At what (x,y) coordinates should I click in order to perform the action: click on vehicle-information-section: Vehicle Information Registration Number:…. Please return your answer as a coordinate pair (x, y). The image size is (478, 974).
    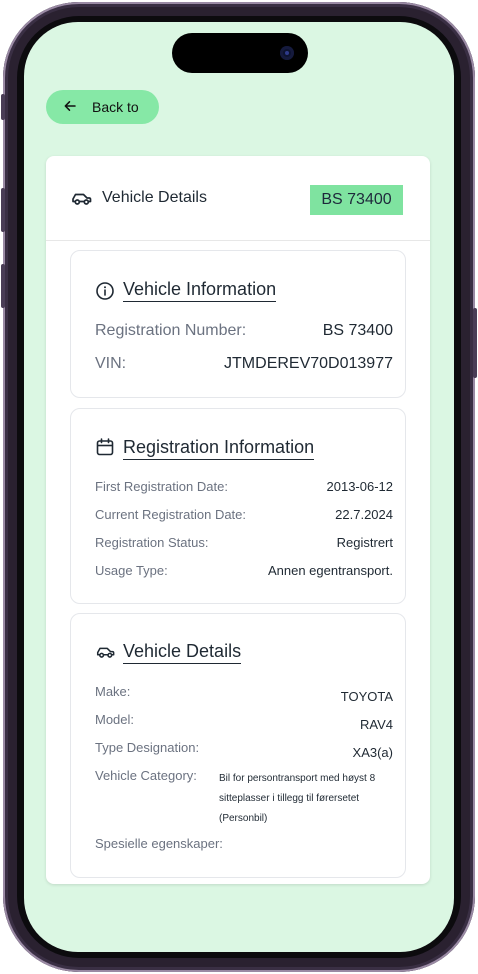
    Looking at the image, I should click on (238, 324).